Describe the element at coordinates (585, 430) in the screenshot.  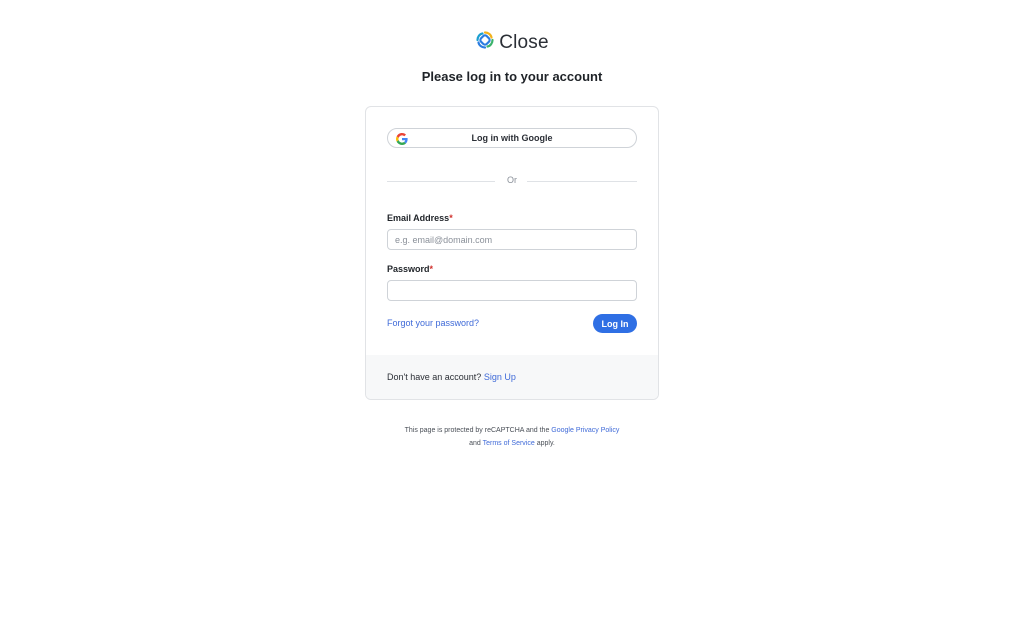
I see `privacy-policy-link: Google Privacy Policy` at that location.